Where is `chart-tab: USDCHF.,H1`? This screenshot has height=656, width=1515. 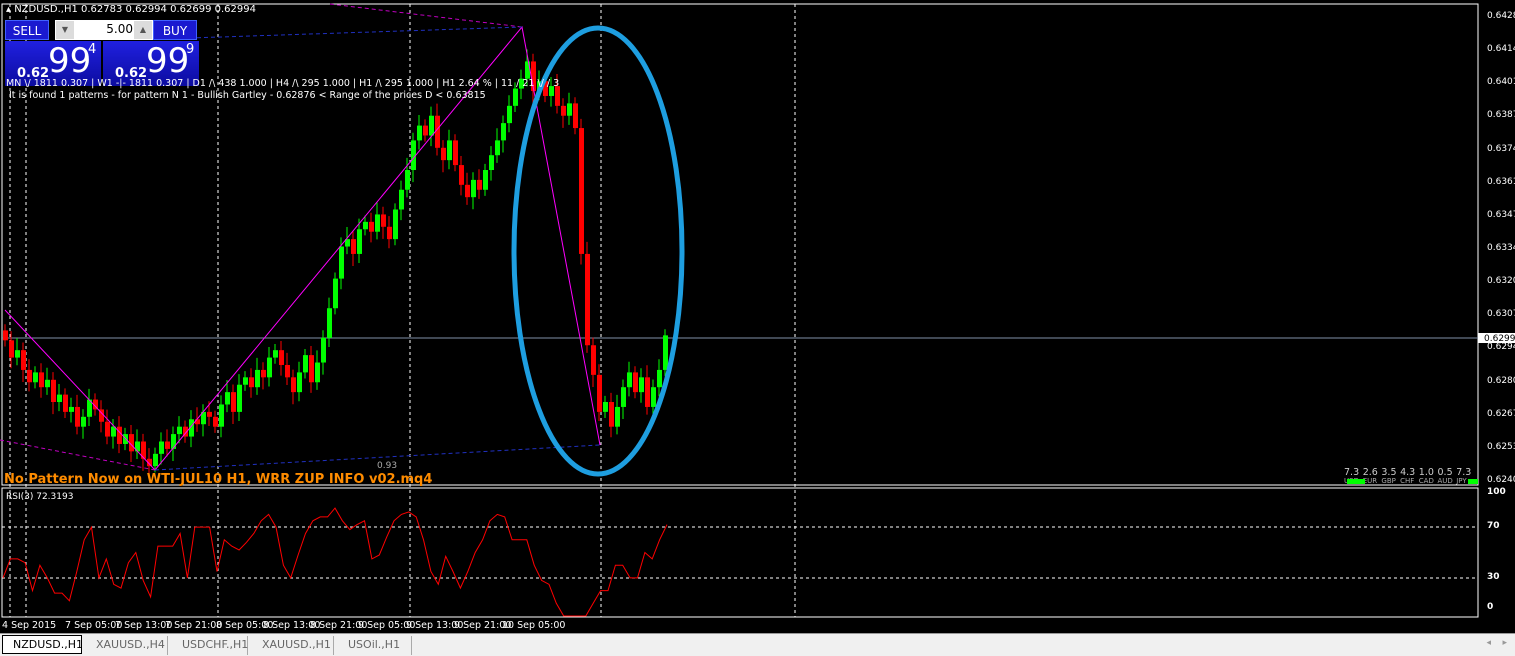
chart-tab: USDCHF.,H1 is located at coordinates (210, 645).